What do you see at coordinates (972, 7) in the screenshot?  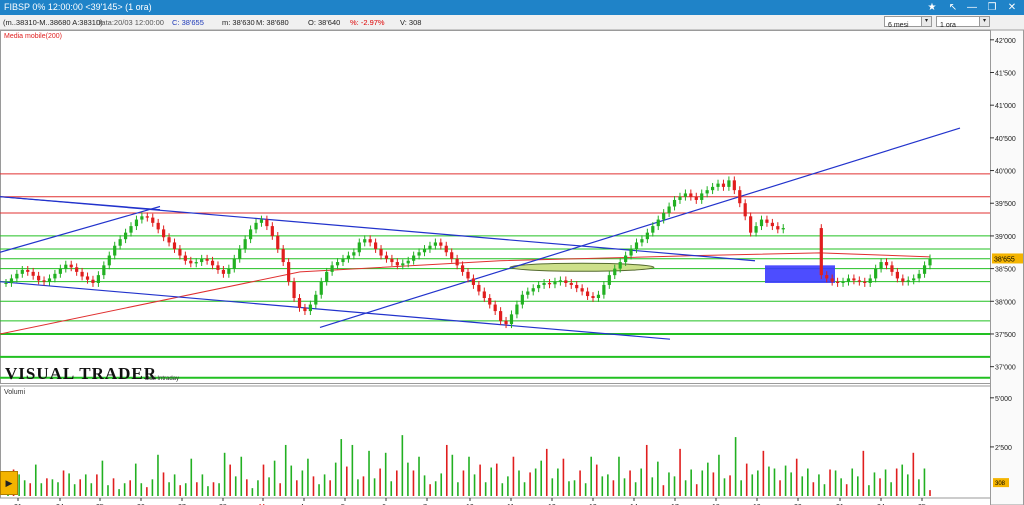 I see `minimize-icon: —` at bounding box center [972, 7].